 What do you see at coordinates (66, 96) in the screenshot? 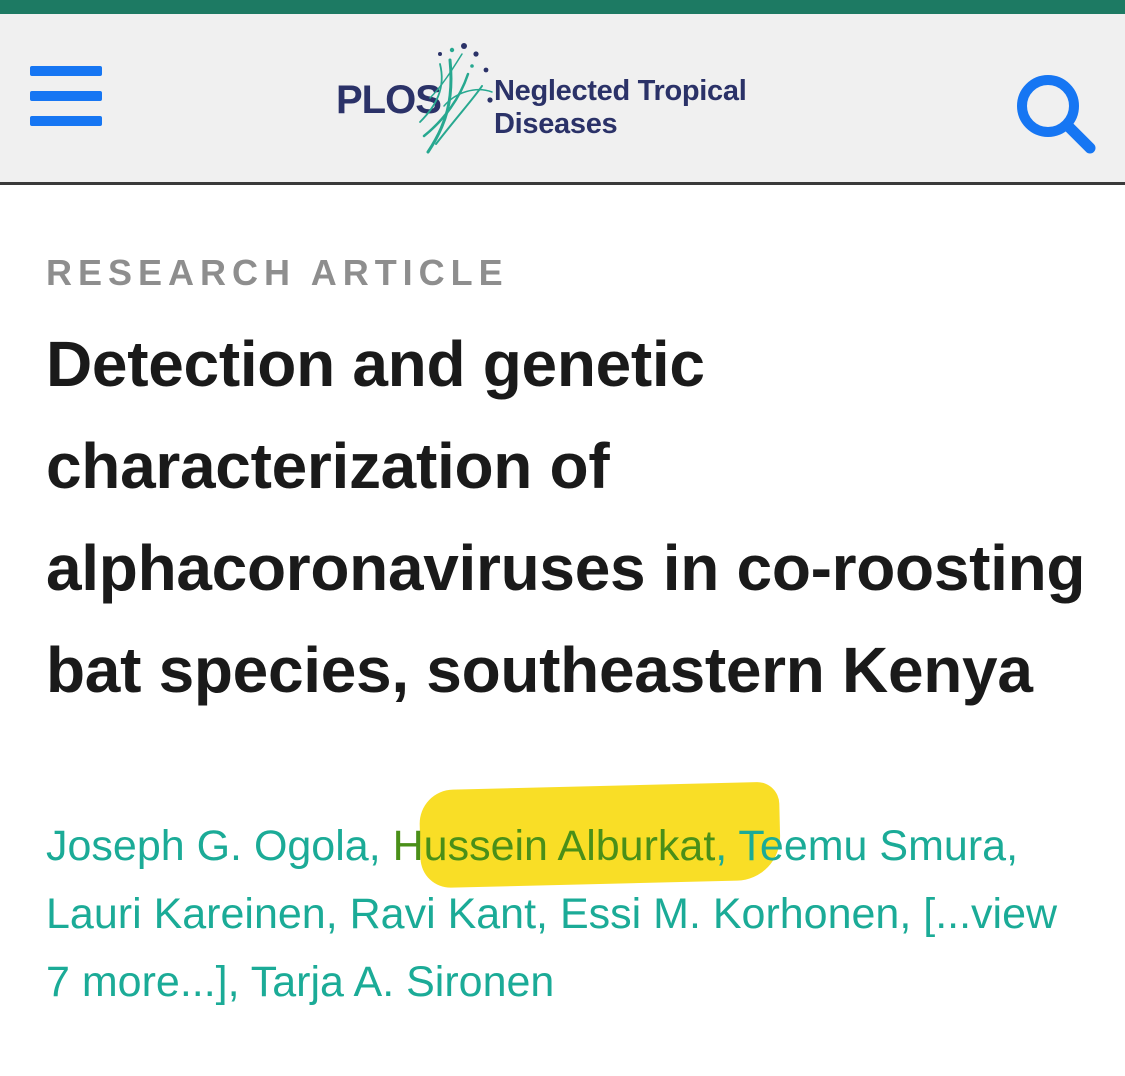
I see `hamburger-menu-icon` at bounding box center [66, 96].